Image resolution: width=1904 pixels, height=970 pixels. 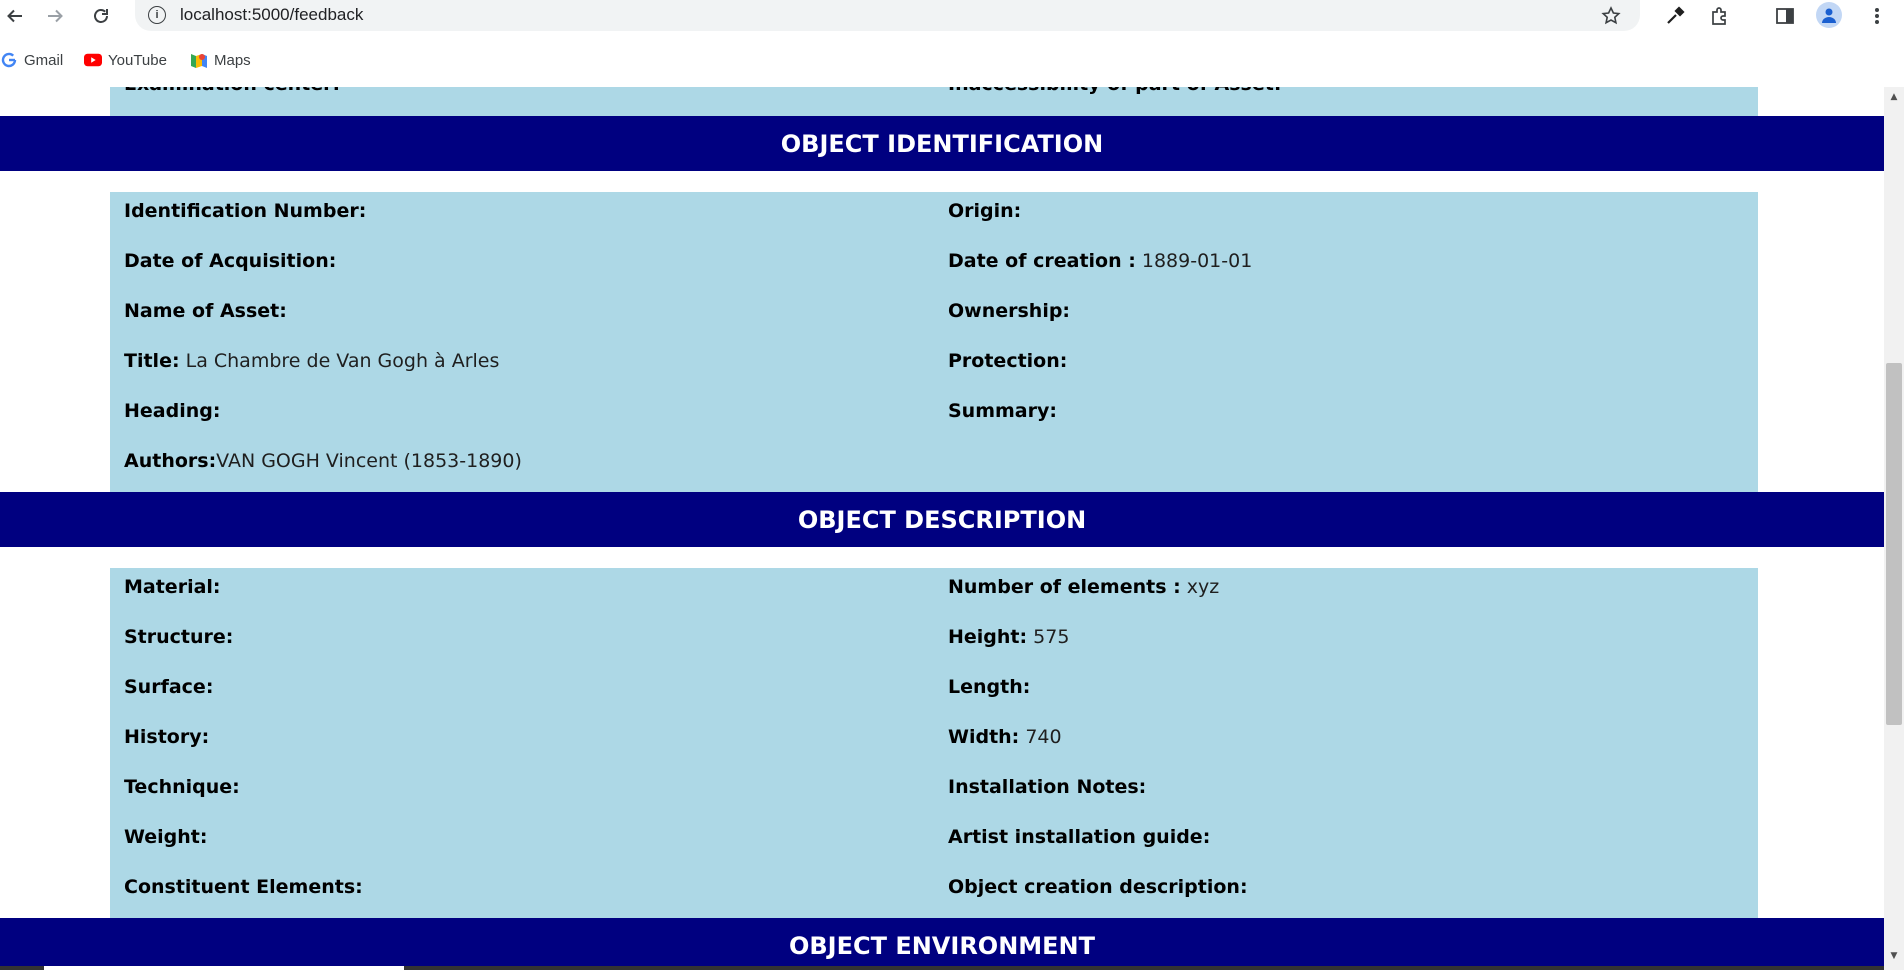 I want to click on youtube-icon, so click(x=93, y=60).